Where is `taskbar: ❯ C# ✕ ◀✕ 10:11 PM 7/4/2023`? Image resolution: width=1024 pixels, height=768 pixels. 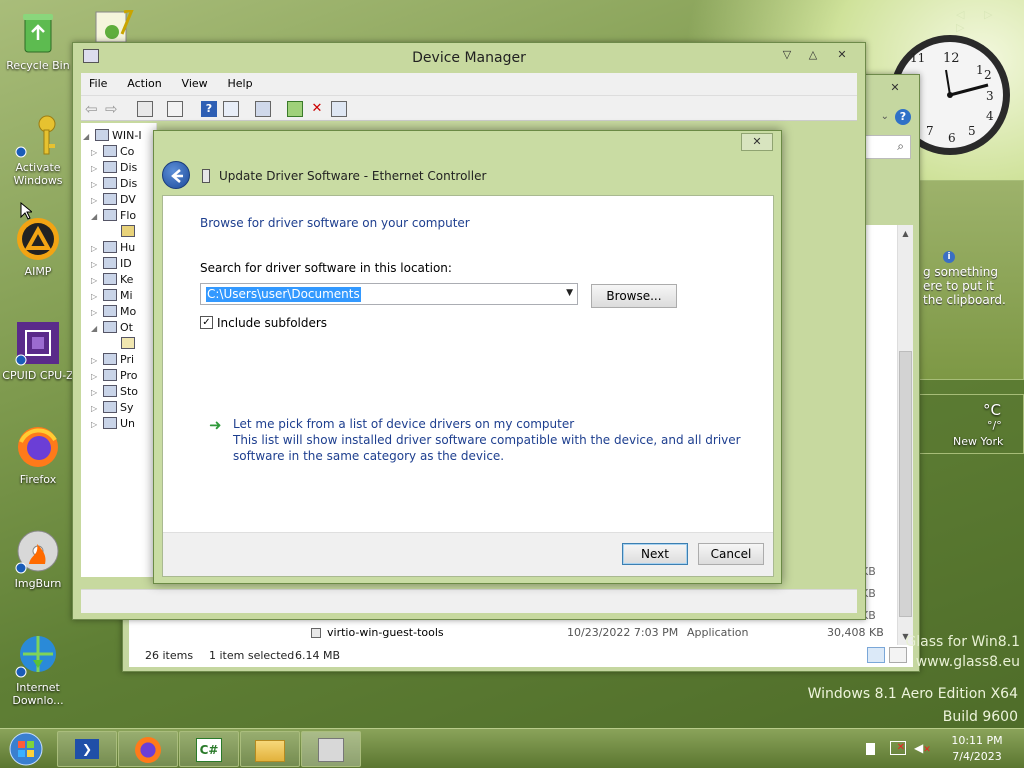
taskbar: ❯ C# ✕ ◀✕ 10:11 PM 7/4/2023 is located at coordinates (512, 748).